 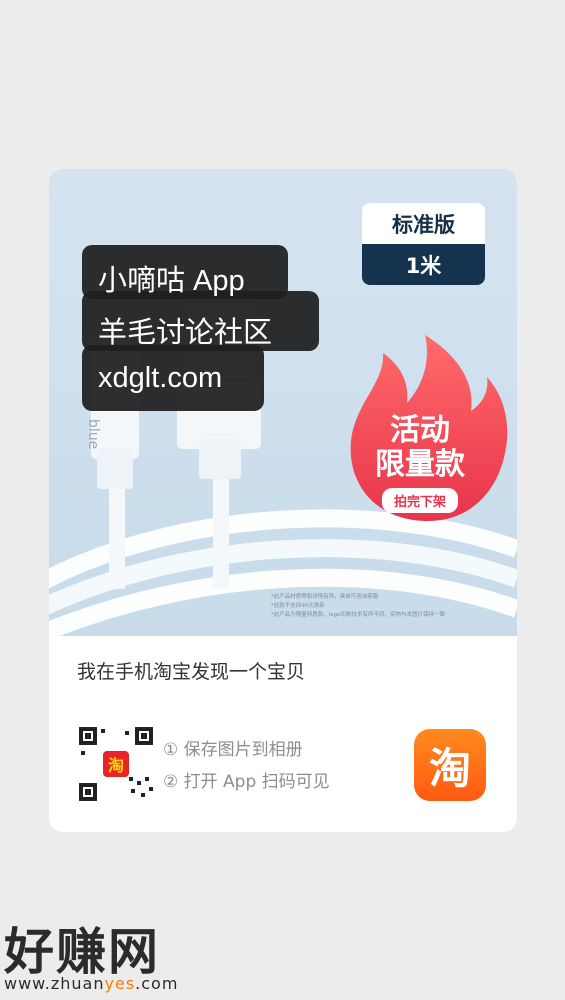 What do you see at coordinates (246, 782) in the screenshot?
I see `step-scan: ② 打开 App 扫码可见` at bounding box center [246, 782].